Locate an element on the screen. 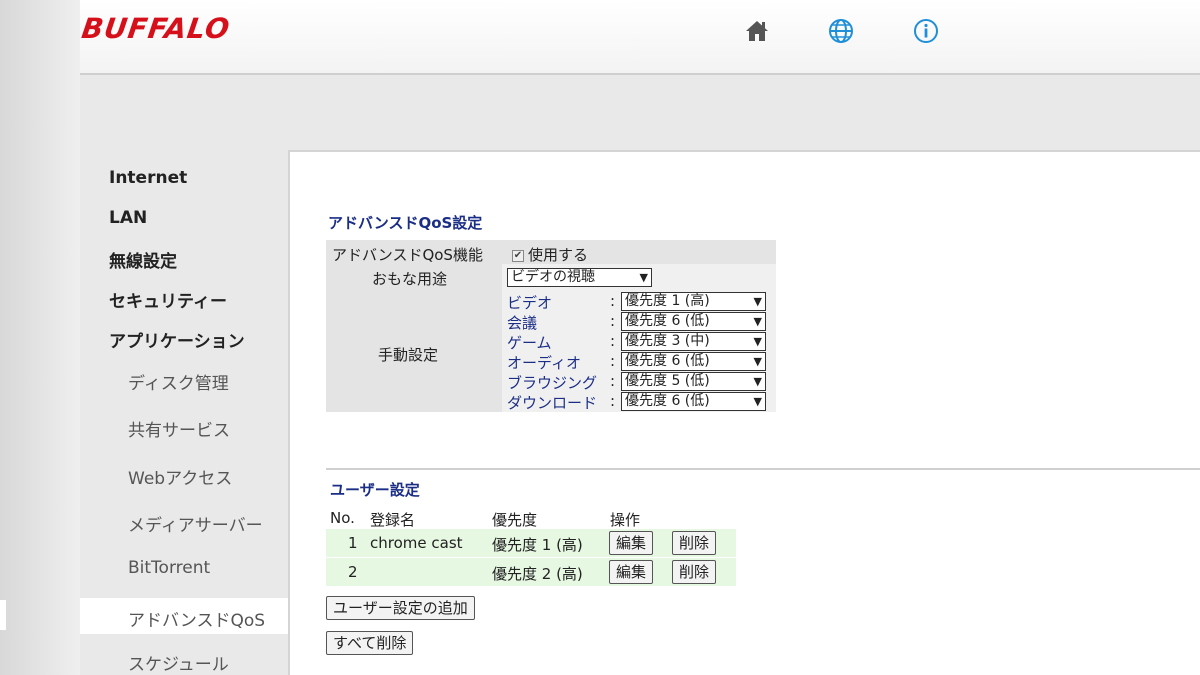  sidebar-item-advanced-qos: アドバンスドQoS is located at coordinates (196, 618).